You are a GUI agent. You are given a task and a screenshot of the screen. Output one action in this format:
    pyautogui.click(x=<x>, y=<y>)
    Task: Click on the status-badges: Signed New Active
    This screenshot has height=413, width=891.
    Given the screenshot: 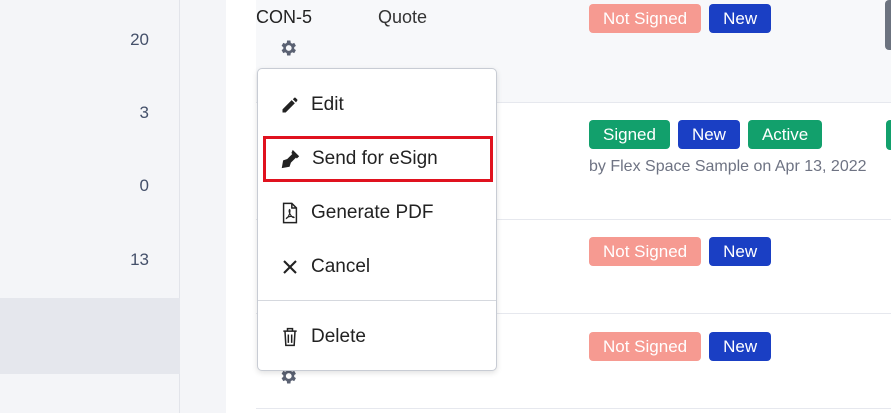 What is the action you would take?
    pyautogui.click(x=706, y=134)
    